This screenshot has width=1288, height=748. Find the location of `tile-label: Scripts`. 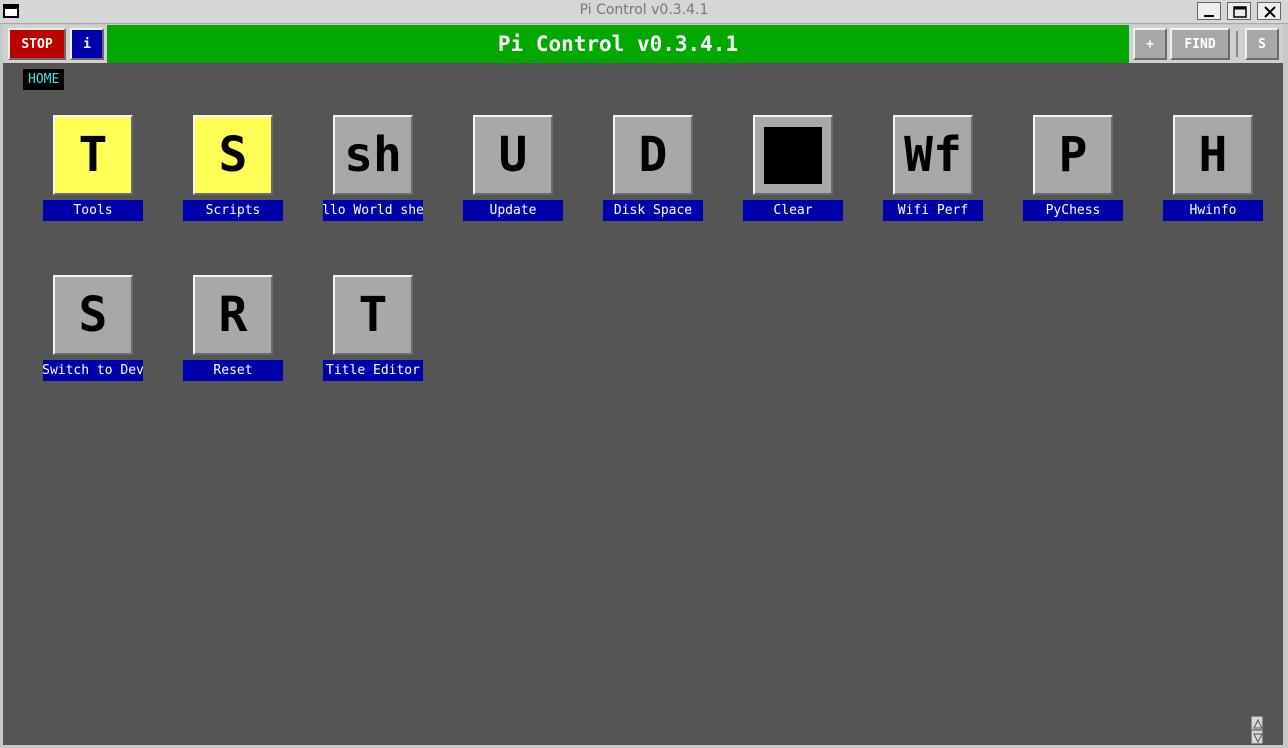

tile-label: Scripts is located at coordinates (233, 210).